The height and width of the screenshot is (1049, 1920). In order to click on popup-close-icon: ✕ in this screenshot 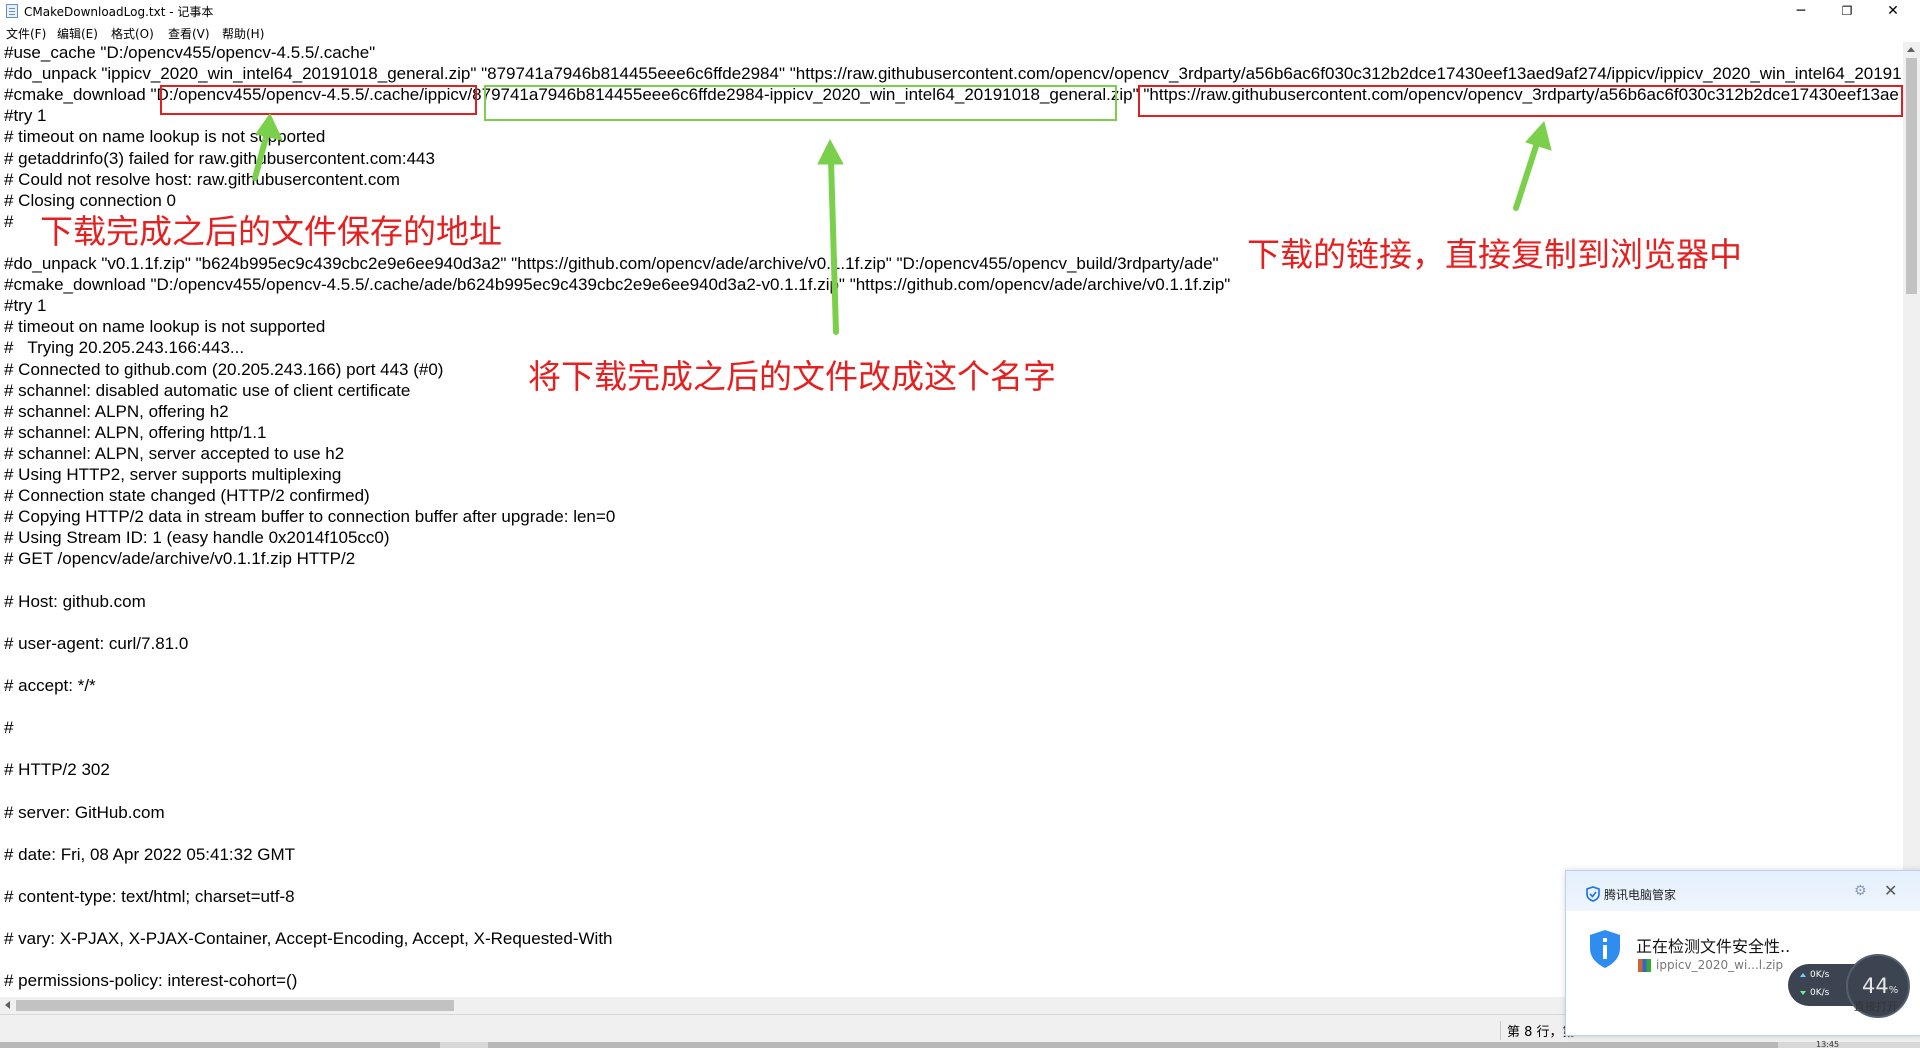, I will do `click(1890, 890)`.